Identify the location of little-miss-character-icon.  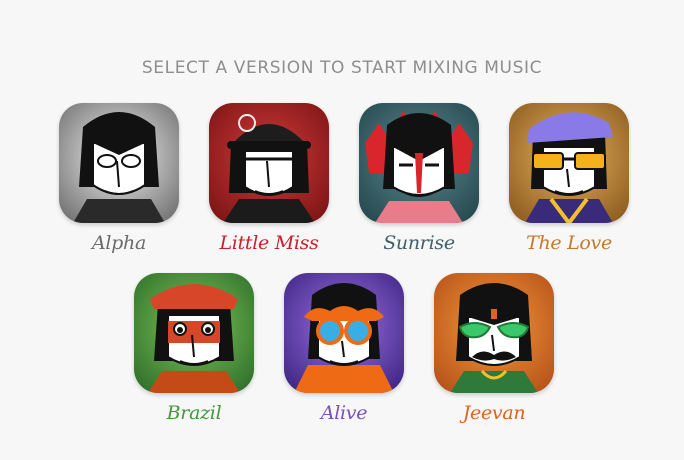
(269, 163).